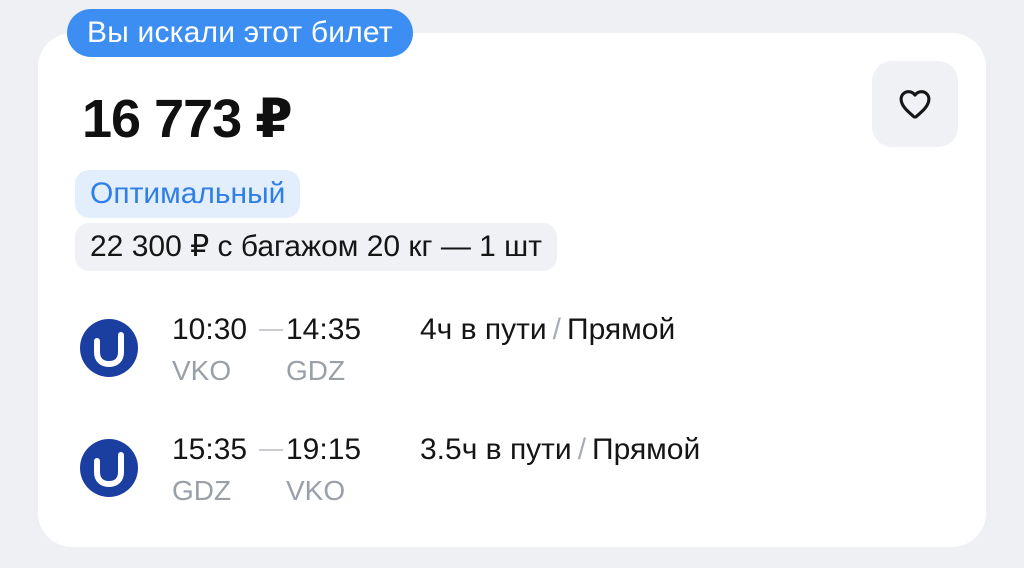 The width and height of the screenshot is (1024, 568). I want to click on flight-segment-return: 15:35 19:15 GDZ VKO 3.5ч в пути / Прямой, so click(512, 470).